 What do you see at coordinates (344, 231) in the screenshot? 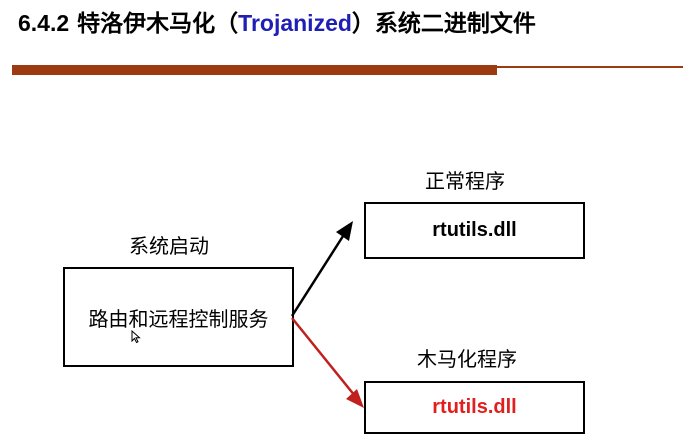
I see `arrow-head-normal` at bounding box center [344, 231].